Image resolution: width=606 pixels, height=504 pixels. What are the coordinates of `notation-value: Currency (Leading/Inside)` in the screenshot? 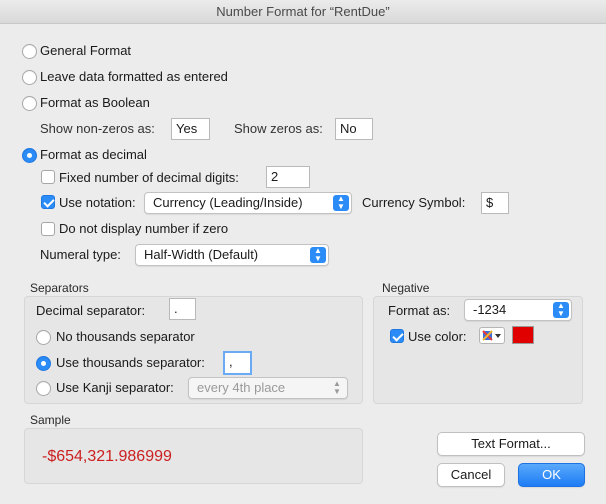 It's located at (228, 202).